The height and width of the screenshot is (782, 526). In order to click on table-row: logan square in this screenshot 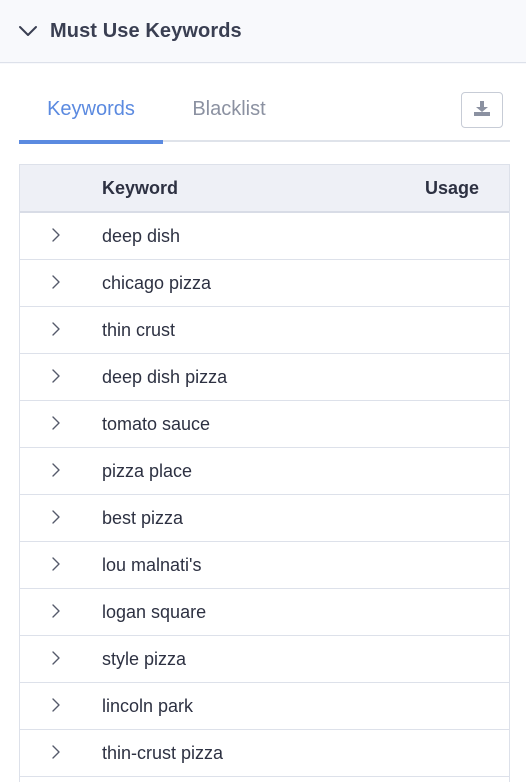, I will do `click(264, 612)`.